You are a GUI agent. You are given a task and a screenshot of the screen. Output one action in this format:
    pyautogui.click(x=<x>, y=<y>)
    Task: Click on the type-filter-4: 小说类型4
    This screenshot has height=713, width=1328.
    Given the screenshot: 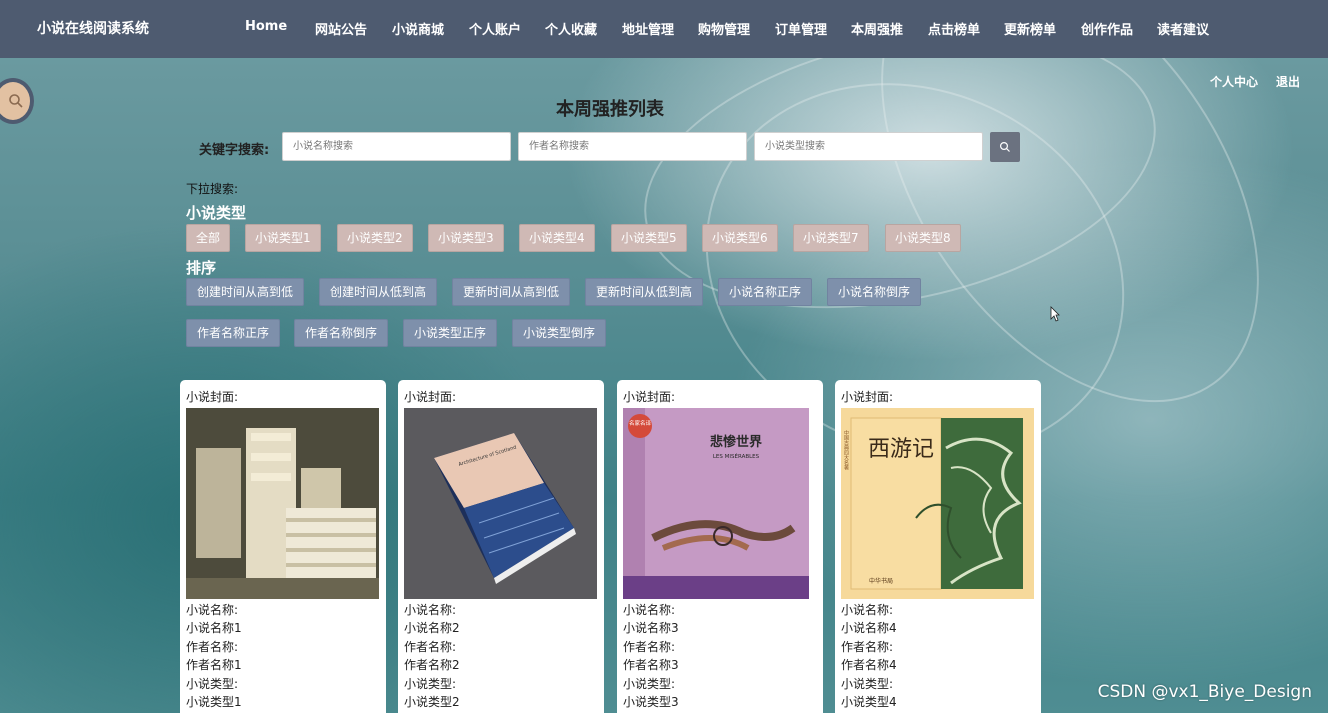 What is the action you would take?
    pyautogui.click(x=557, y=238)
    